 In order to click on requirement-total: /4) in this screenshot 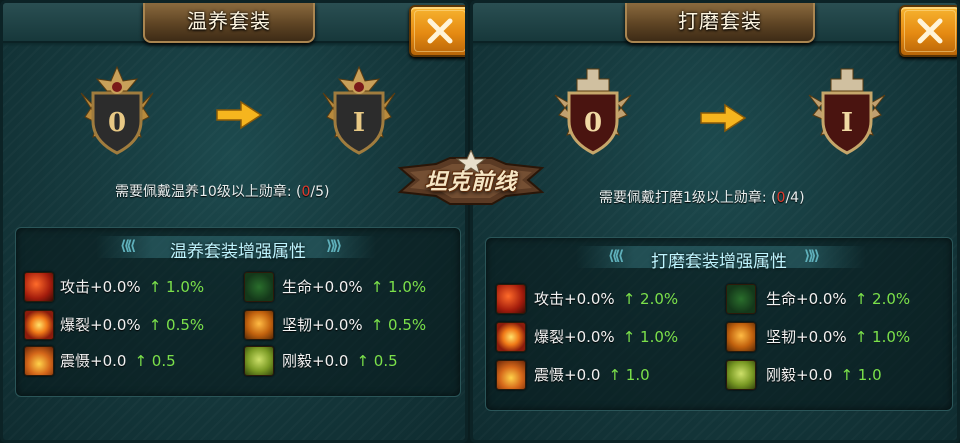, I will do `click(795, 198)`.